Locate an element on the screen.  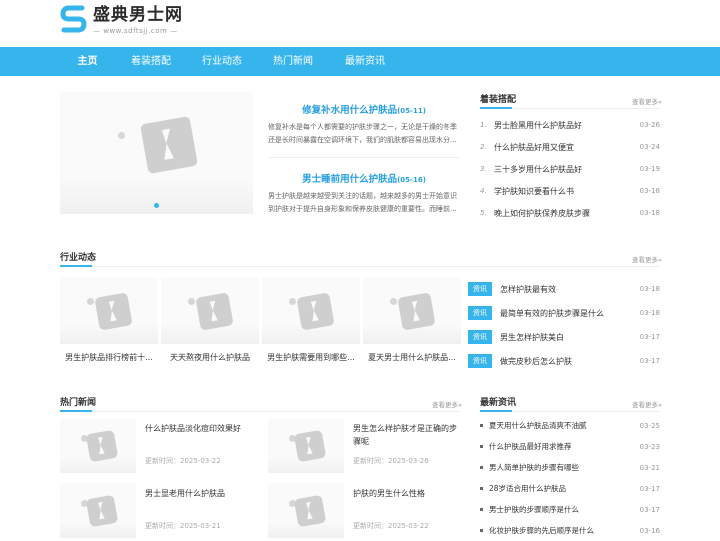
section-title-latest: 最新资讯 is located at coordinates (498, 403).